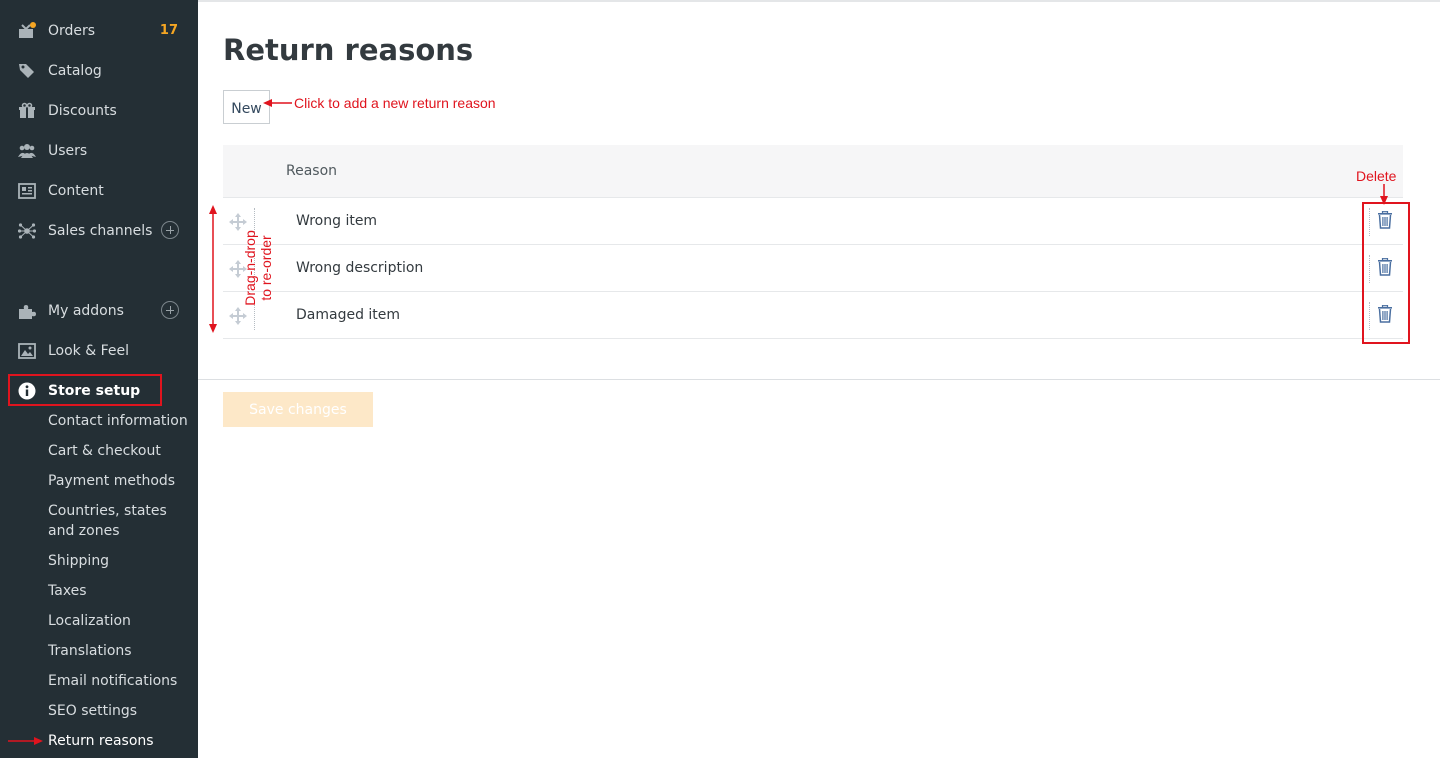  Describe the element at coordinates (813, 268) in the screenshot. I see `table-row: Wrong description` at that location.